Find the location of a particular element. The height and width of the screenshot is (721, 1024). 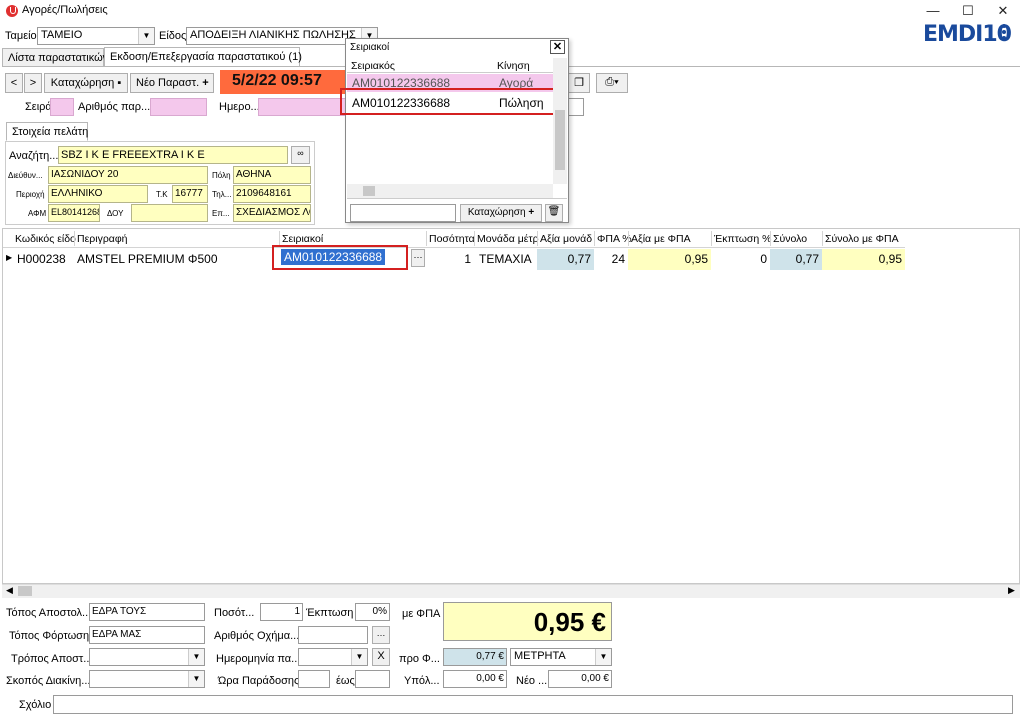

seira-input is located at coordinates (62, 107).